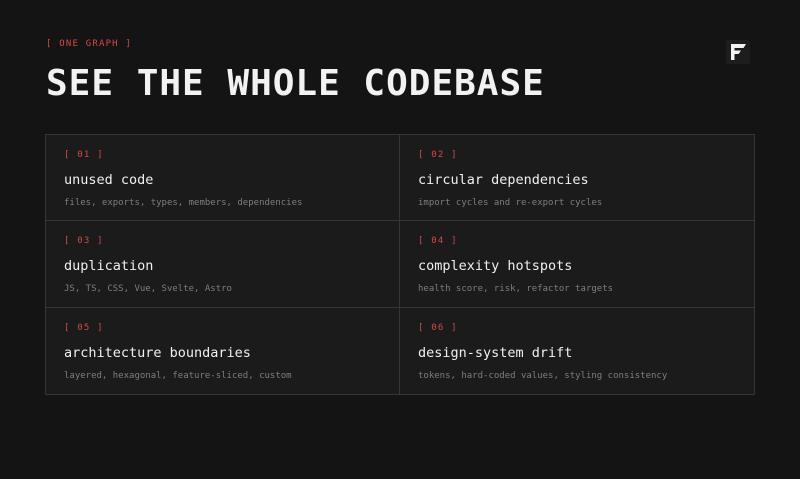  Describe the element at coordinates (84, 155) in the screenshot. I see `feature-number: [ 01 ]` at that location.